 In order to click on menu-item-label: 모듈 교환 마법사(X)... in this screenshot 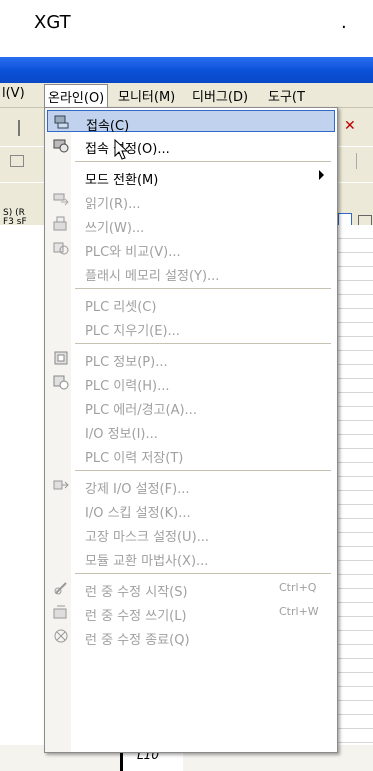, I will do `click(147, 561)`.